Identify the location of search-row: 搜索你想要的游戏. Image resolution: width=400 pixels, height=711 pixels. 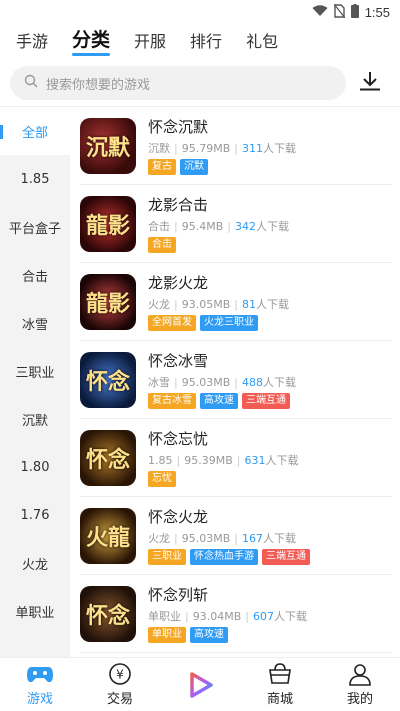
(200, 83).